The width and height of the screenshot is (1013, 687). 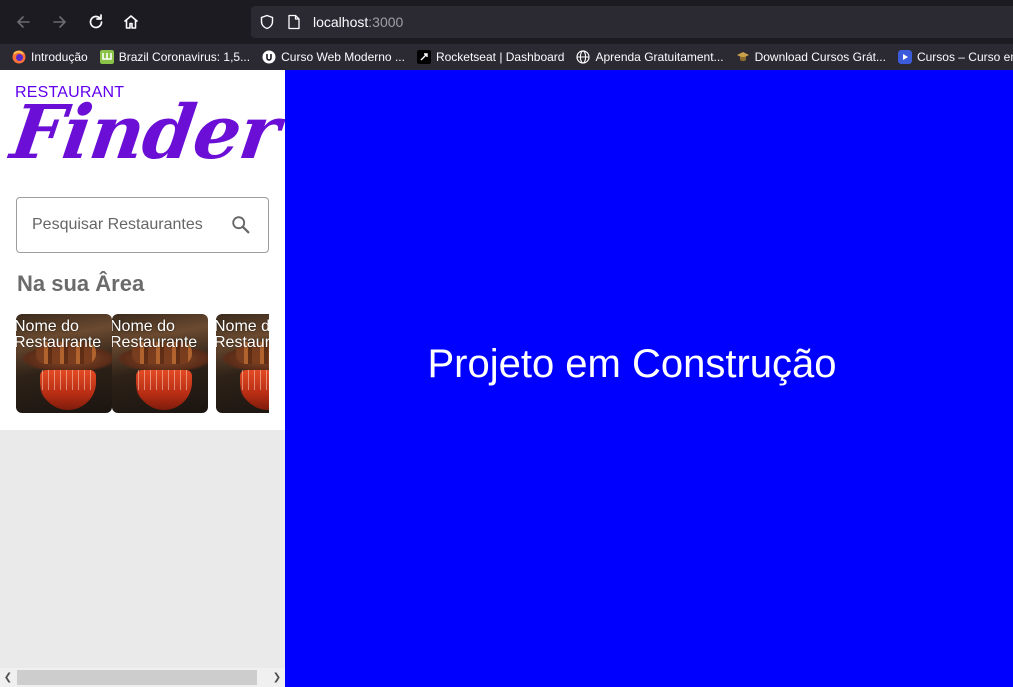 What do you see at coordinates (269, 57) in the screenshot?
I see `cod3r-icon` at bounding box center [269, 57].